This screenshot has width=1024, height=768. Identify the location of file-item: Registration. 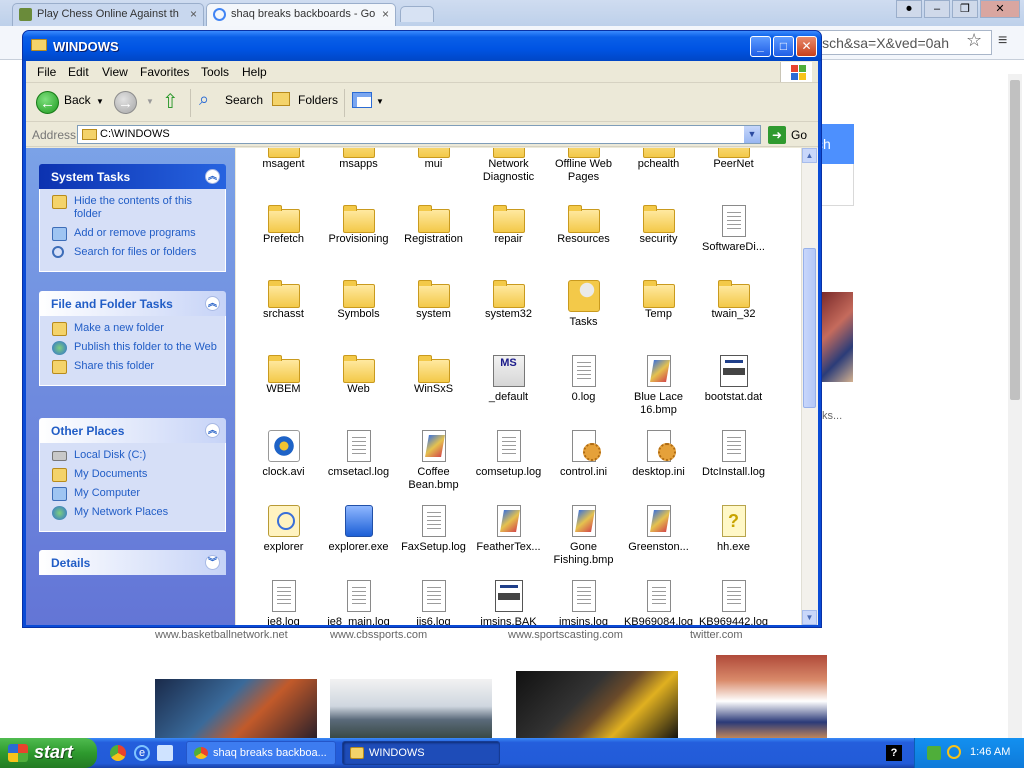
(433, 225).